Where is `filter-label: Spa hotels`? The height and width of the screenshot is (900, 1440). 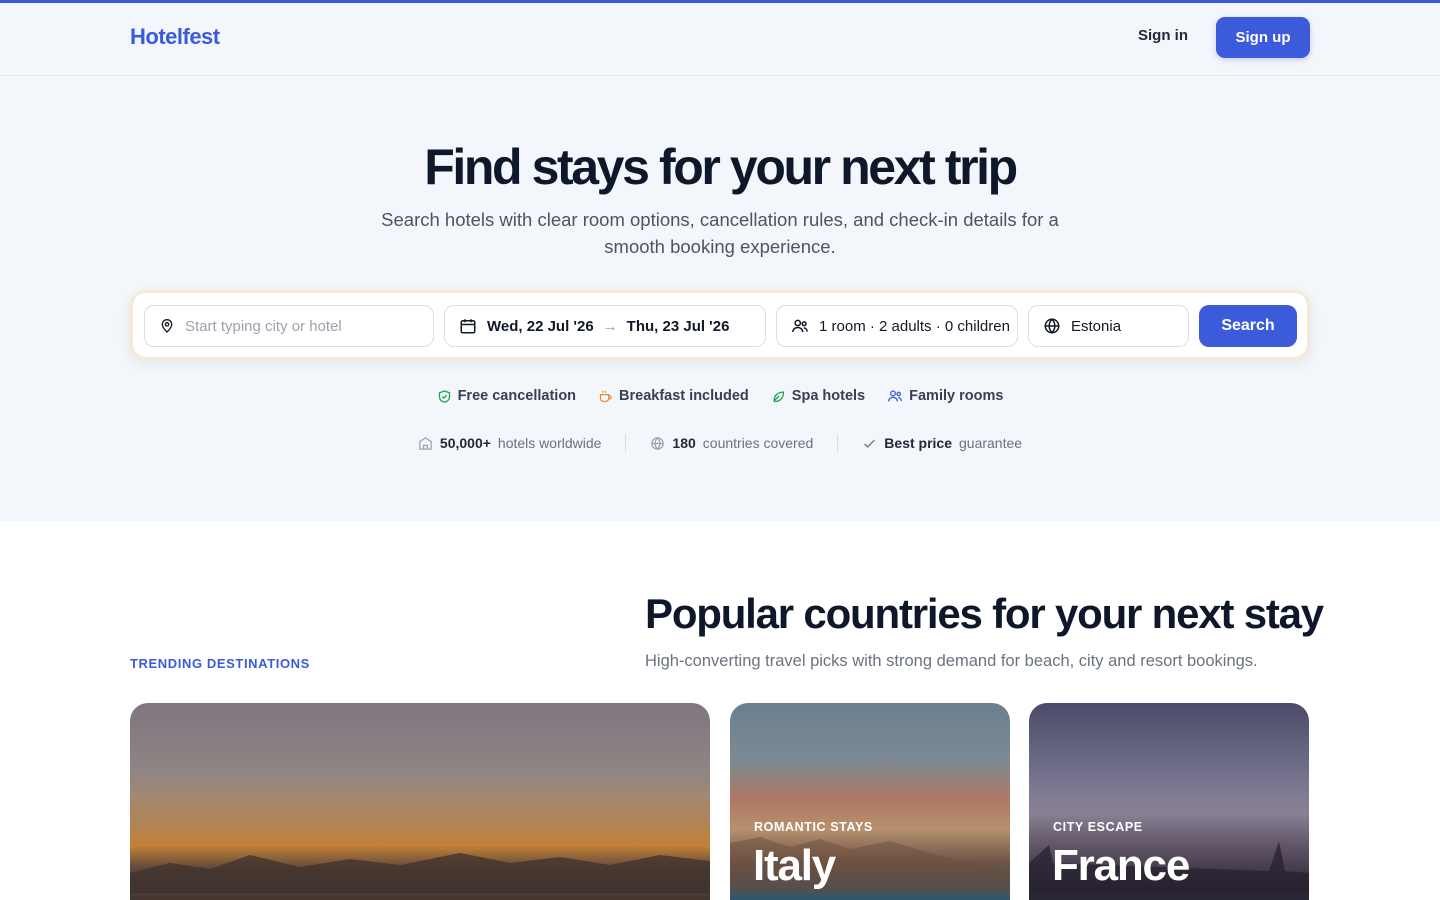
filter-label: Spa hotels is located at coordinates (828, 396).